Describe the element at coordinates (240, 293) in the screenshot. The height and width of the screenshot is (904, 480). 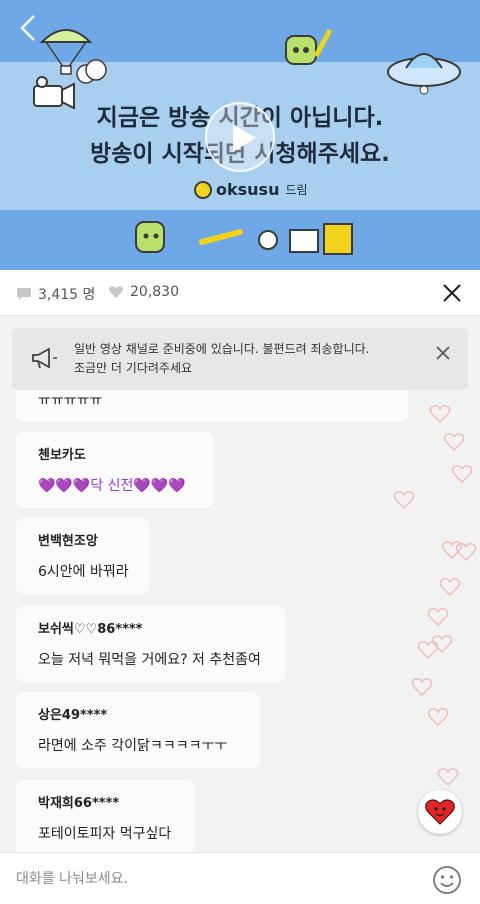
I see `stats-bar: 3,415 명 20,830` at that location.